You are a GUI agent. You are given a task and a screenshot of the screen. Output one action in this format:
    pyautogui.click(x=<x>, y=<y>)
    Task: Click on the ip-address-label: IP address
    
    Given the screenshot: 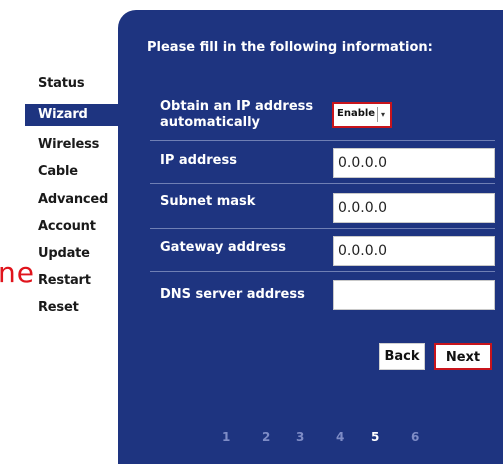 What is the action you would take?
    pyautogui.click(x=198, y=160)
    